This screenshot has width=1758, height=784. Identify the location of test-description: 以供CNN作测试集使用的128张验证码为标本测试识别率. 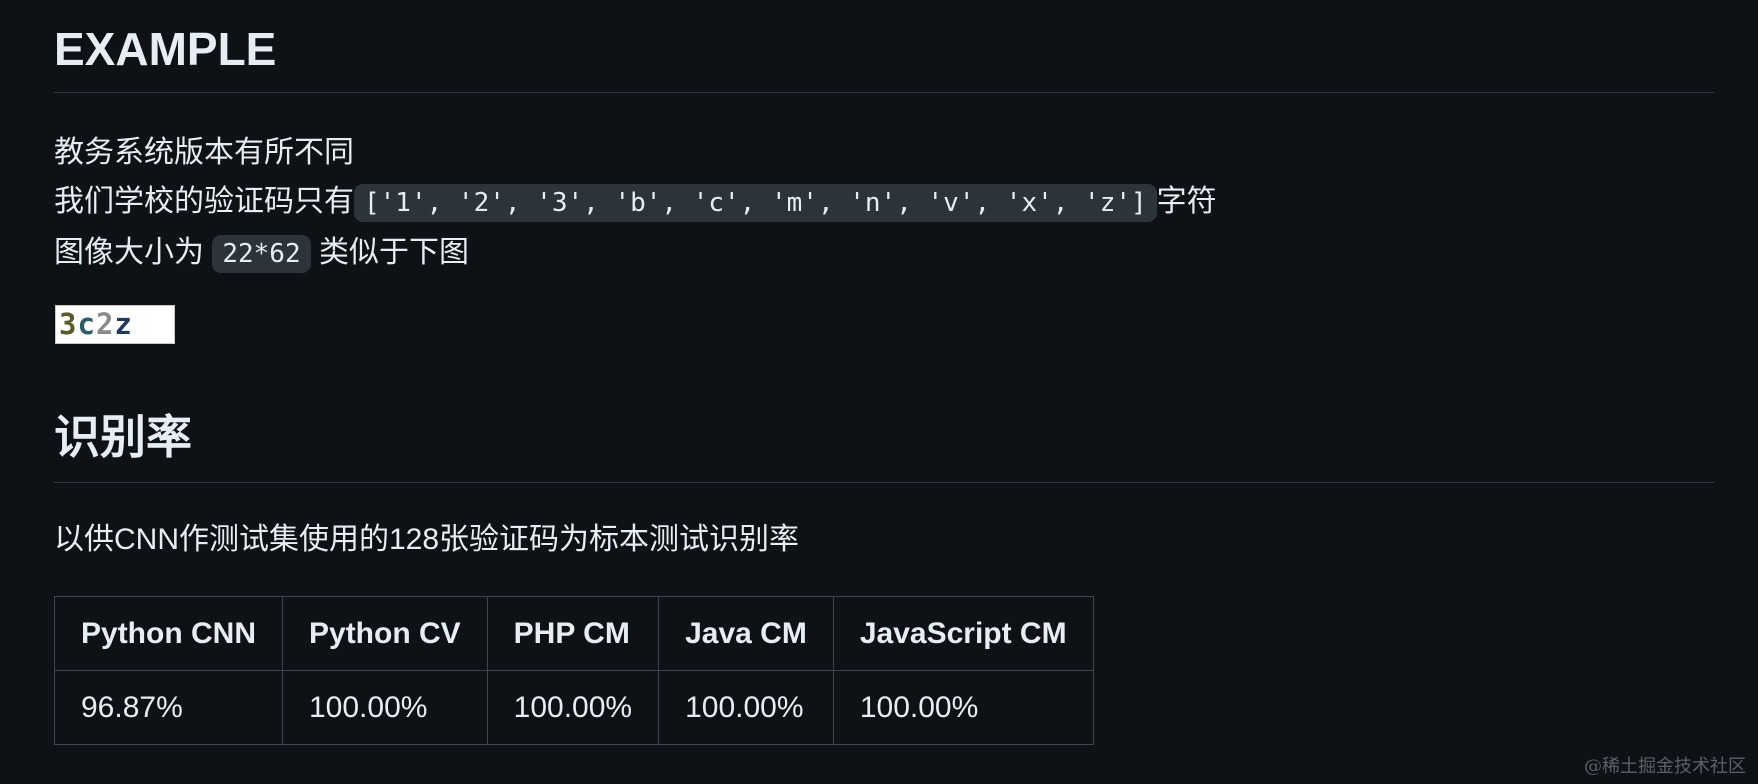
(427, 539).